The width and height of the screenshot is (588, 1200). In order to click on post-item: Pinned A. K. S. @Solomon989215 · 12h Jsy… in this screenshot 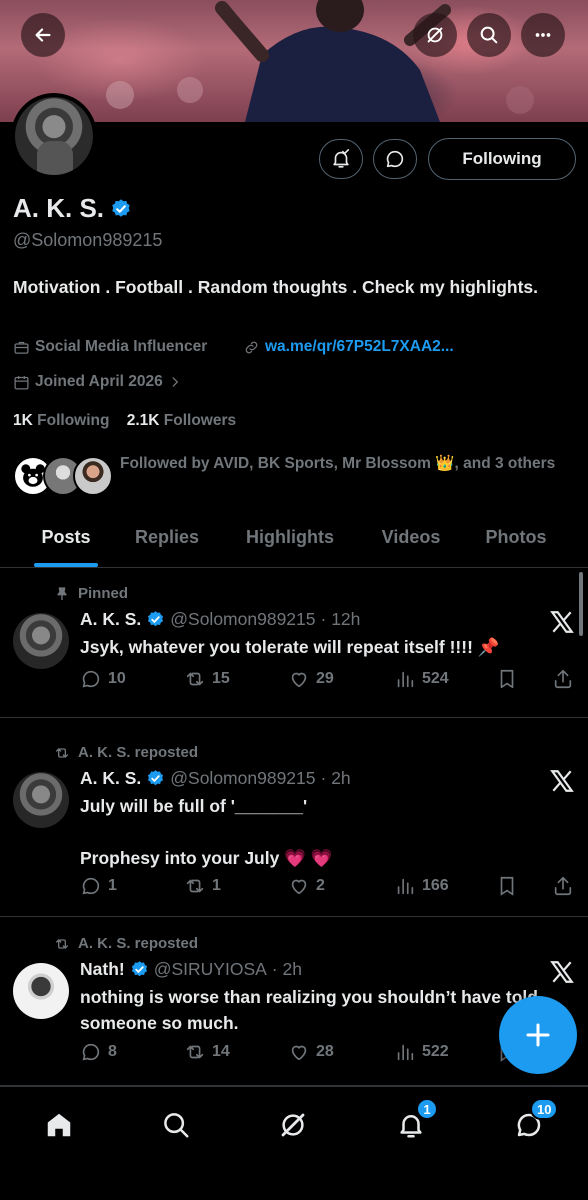, I will do `click(294, 643)`.